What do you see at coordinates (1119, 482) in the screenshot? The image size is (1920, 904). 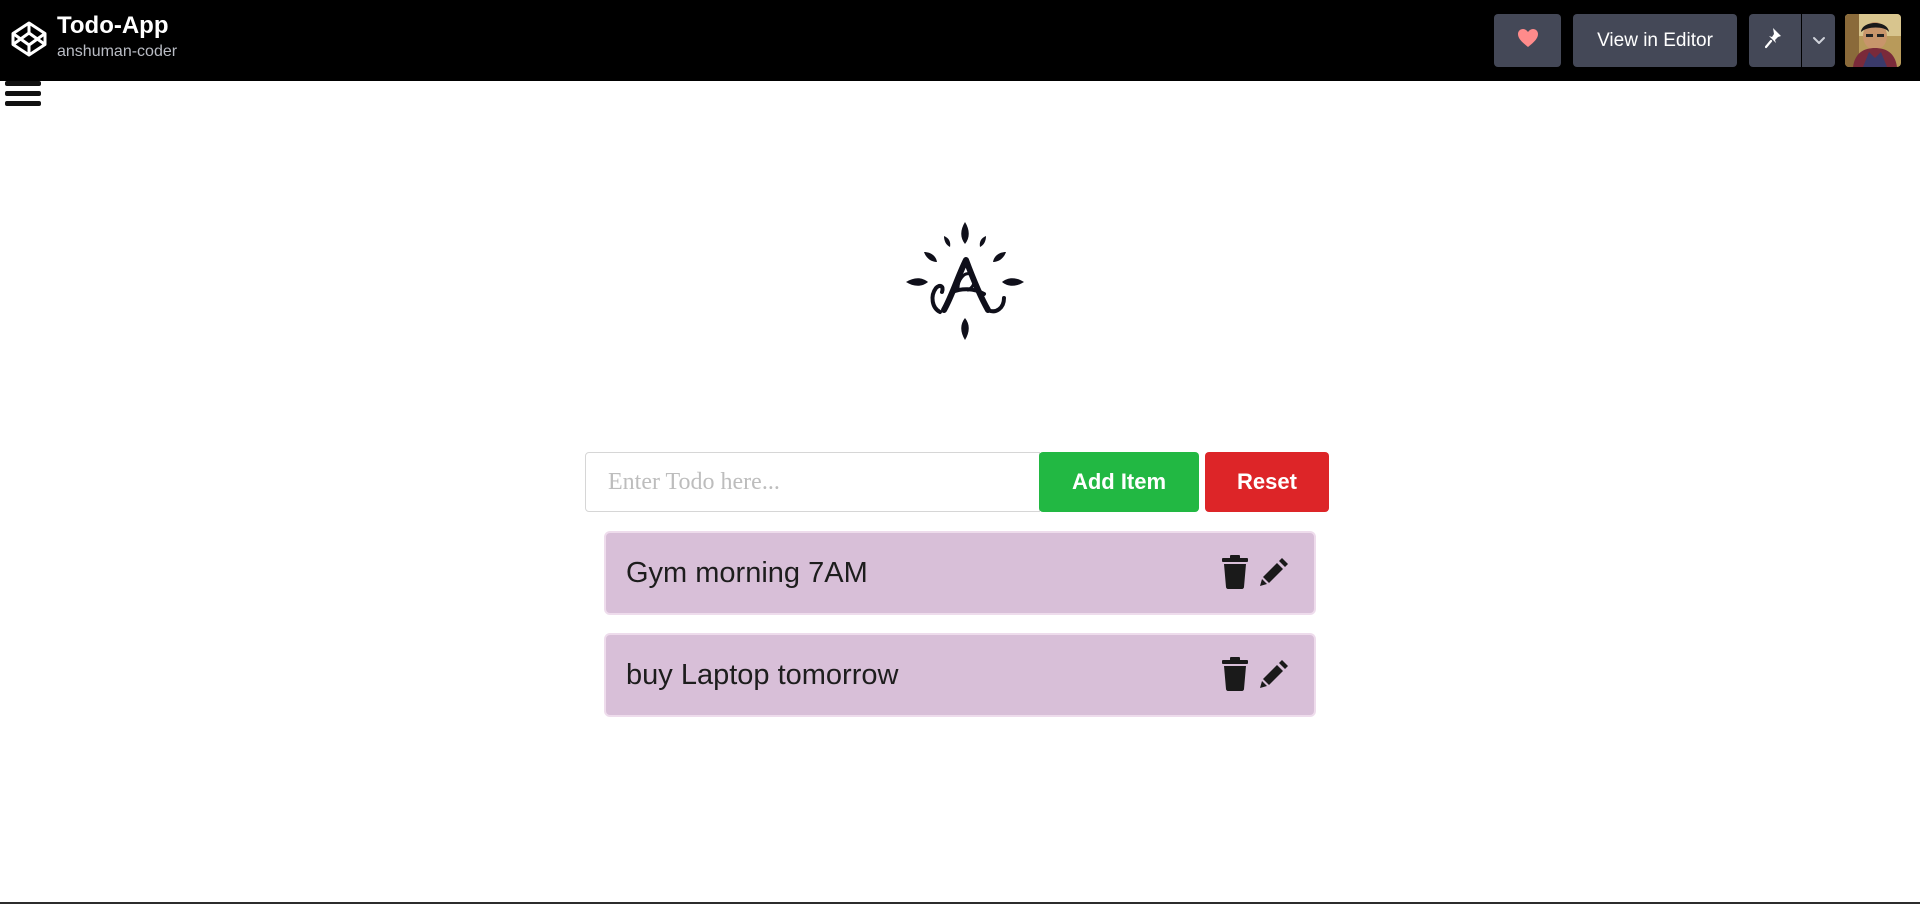 I see `add-item-button: Add Item` at bounding box center [1119, 482].